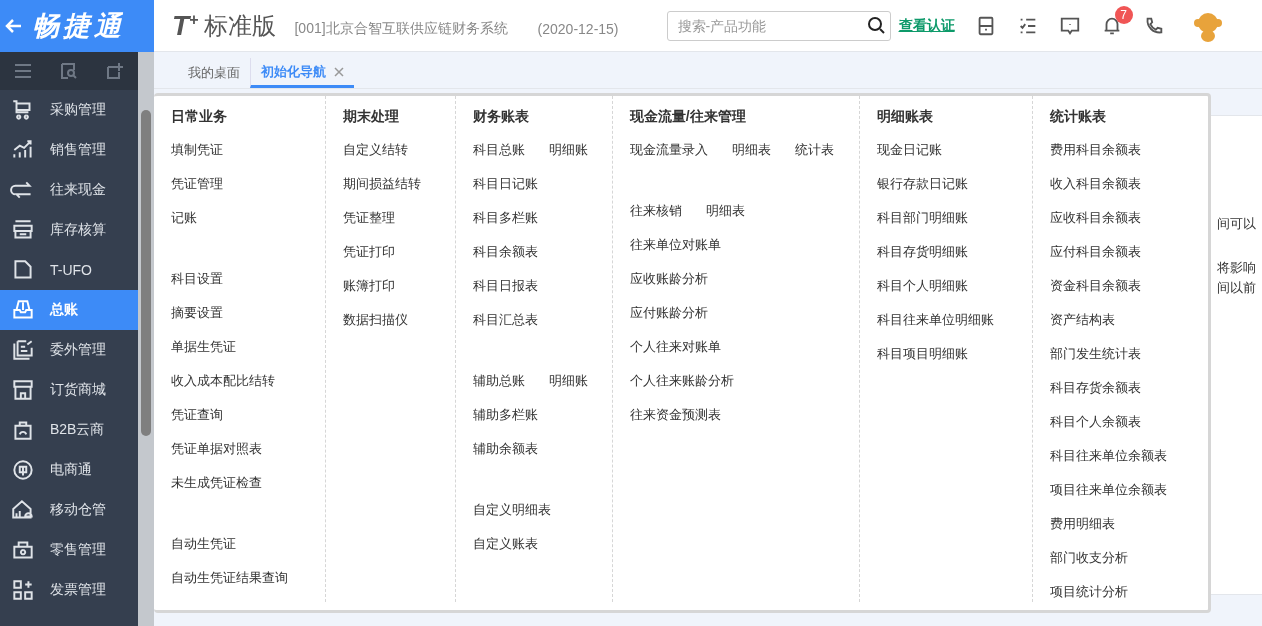 The height and width of the screenshot is (626, 1262). I want to click on menu-item: 科目往来单位余额表, so click(1108, 456).